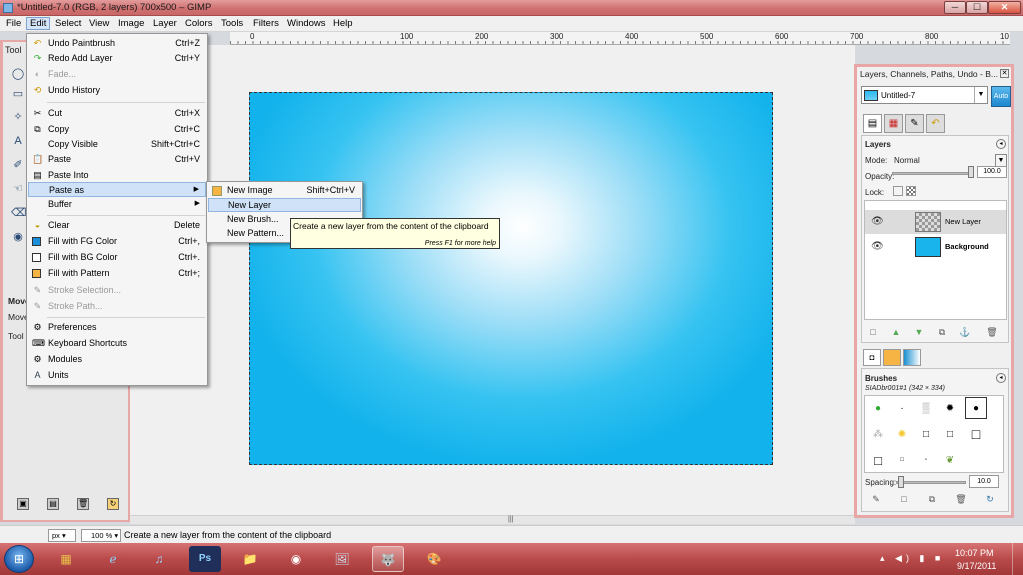 This screenshot has height=575, width=1023. I want to click on menu-item-undo-history: ⟲ Undo History, so click(117, 90).